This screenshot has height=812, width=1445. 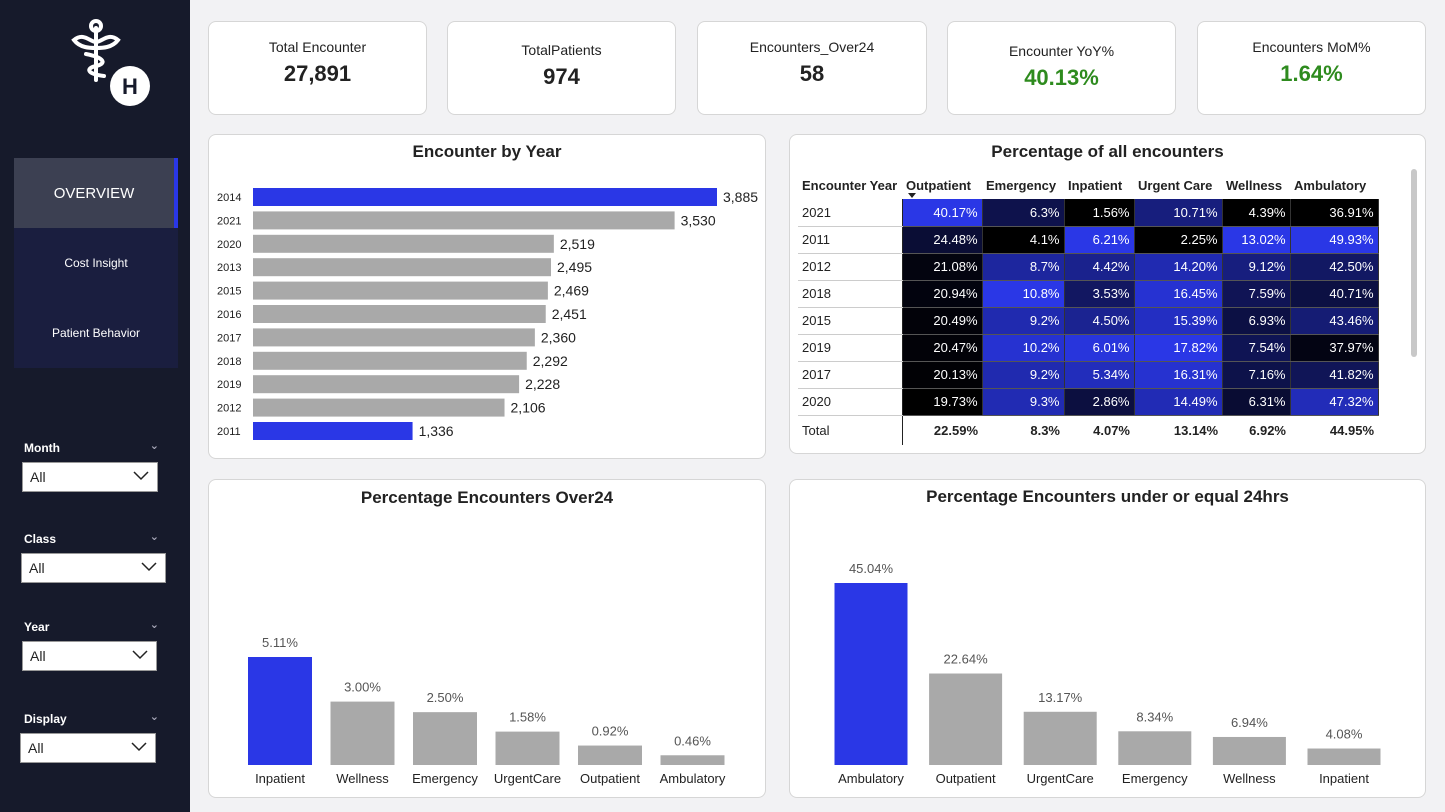 What do you see at coordinates (317, 73) in the screenshot?
I see `kpi-value: 27,891` at bounding box center [317, 73].